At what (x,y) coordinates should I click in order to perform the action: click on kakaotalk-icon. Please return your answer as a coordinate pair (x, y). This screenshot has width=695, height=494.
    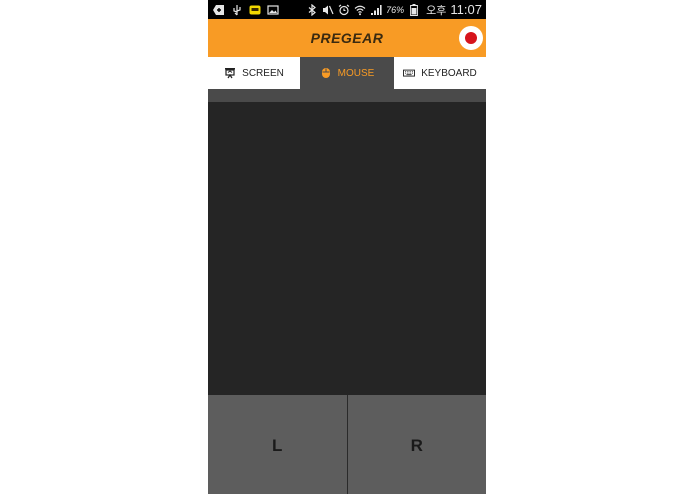
    Looking at the image, I should click on (255, 10).